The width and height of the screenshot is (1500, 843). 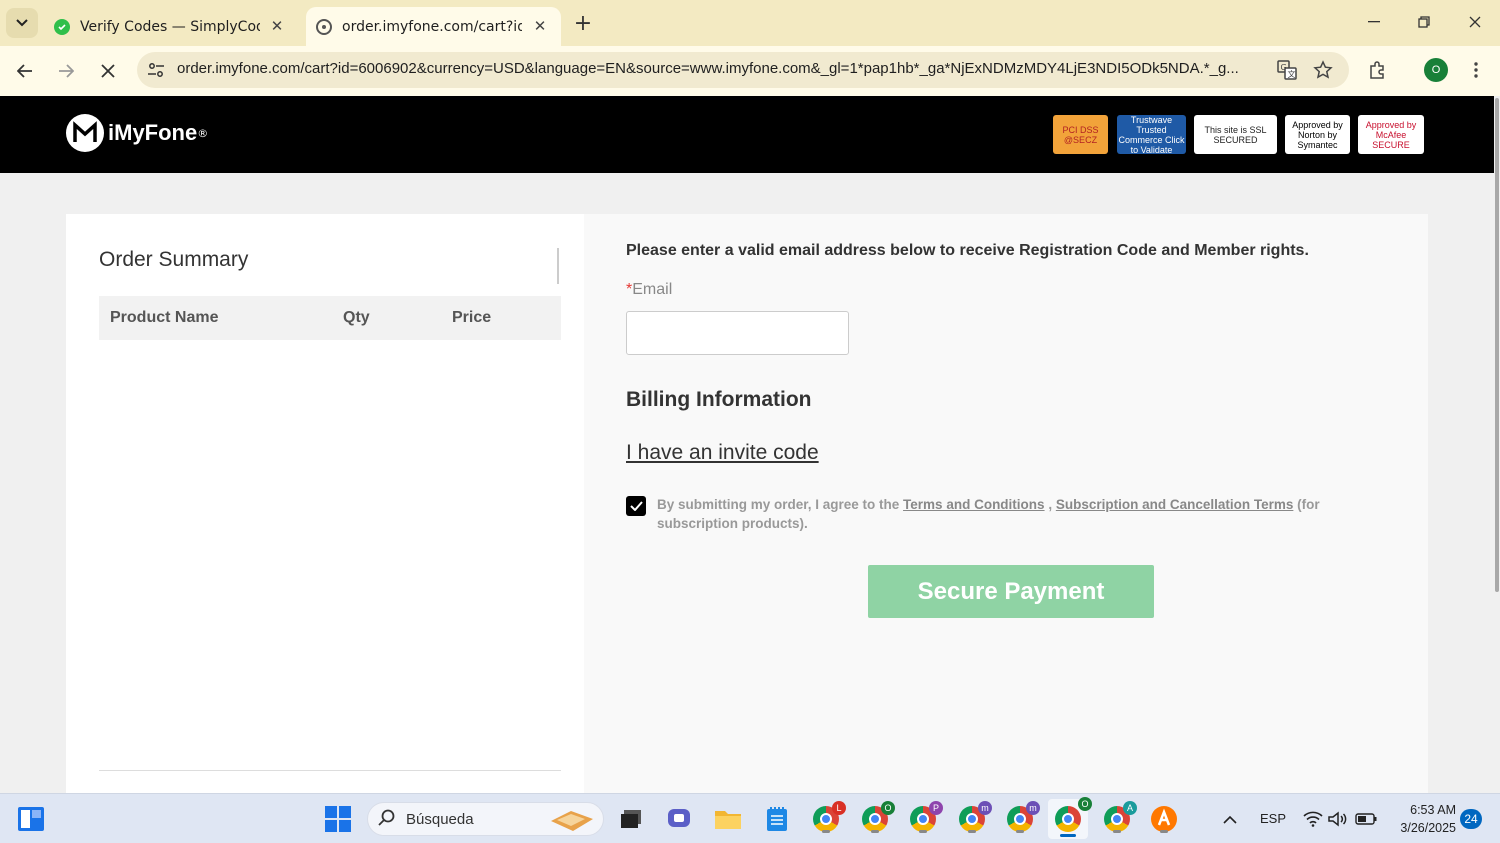 I want to click on chrome-profile-icon-active: O, so click(x=1070, y=818).